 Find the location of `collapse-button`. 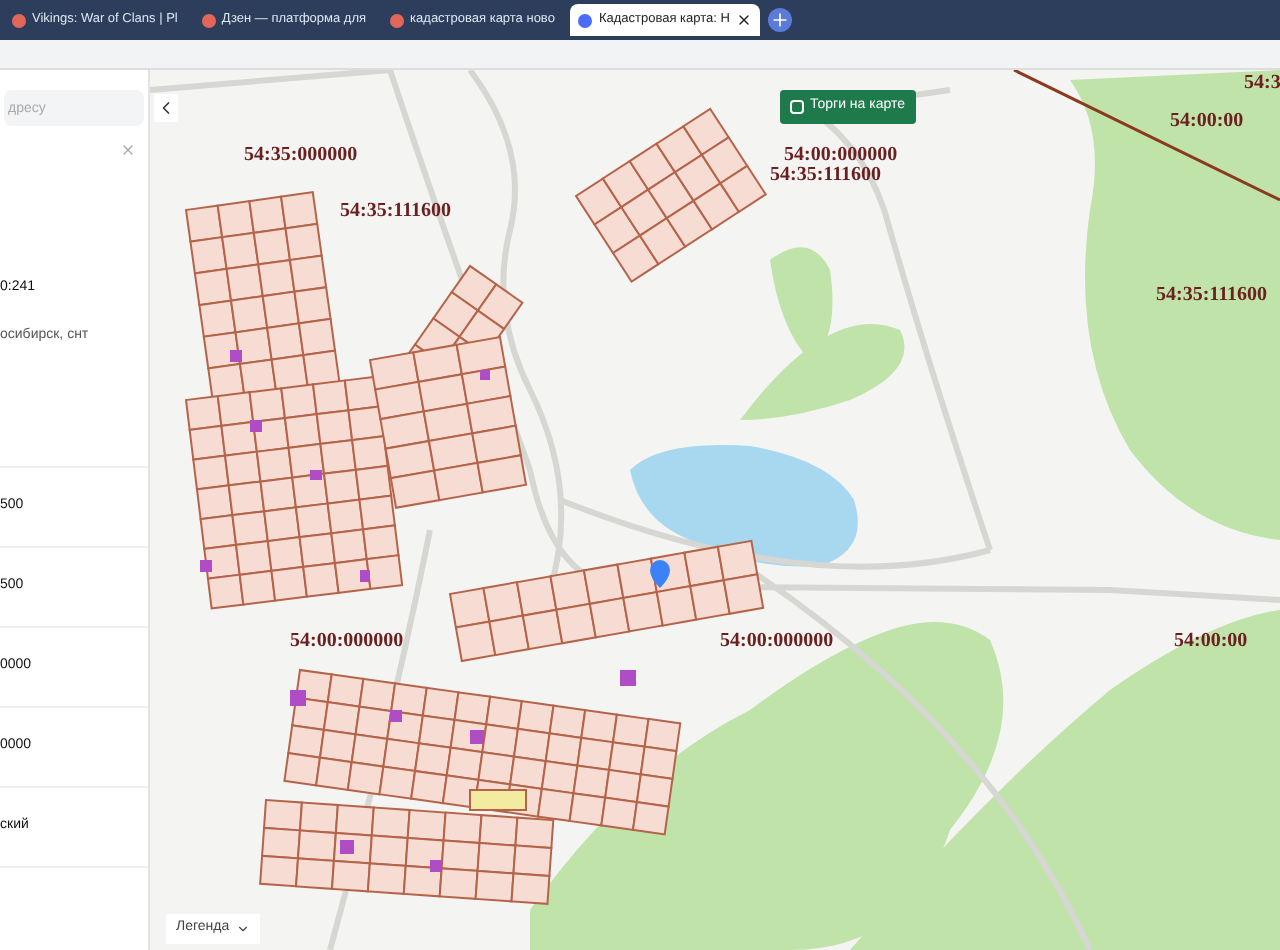

collapse-button is located at coordinates (166, 108).